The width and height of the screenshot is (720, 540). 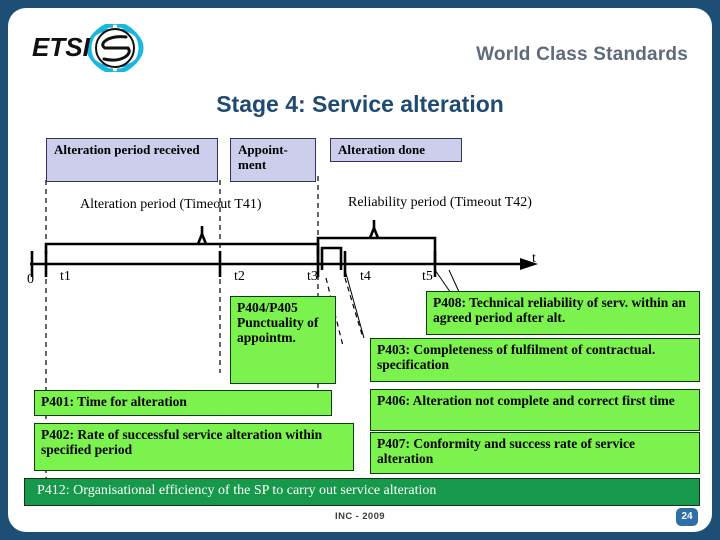 I want to click on footer-text: INC - 2009, so click(x=360, y=516).